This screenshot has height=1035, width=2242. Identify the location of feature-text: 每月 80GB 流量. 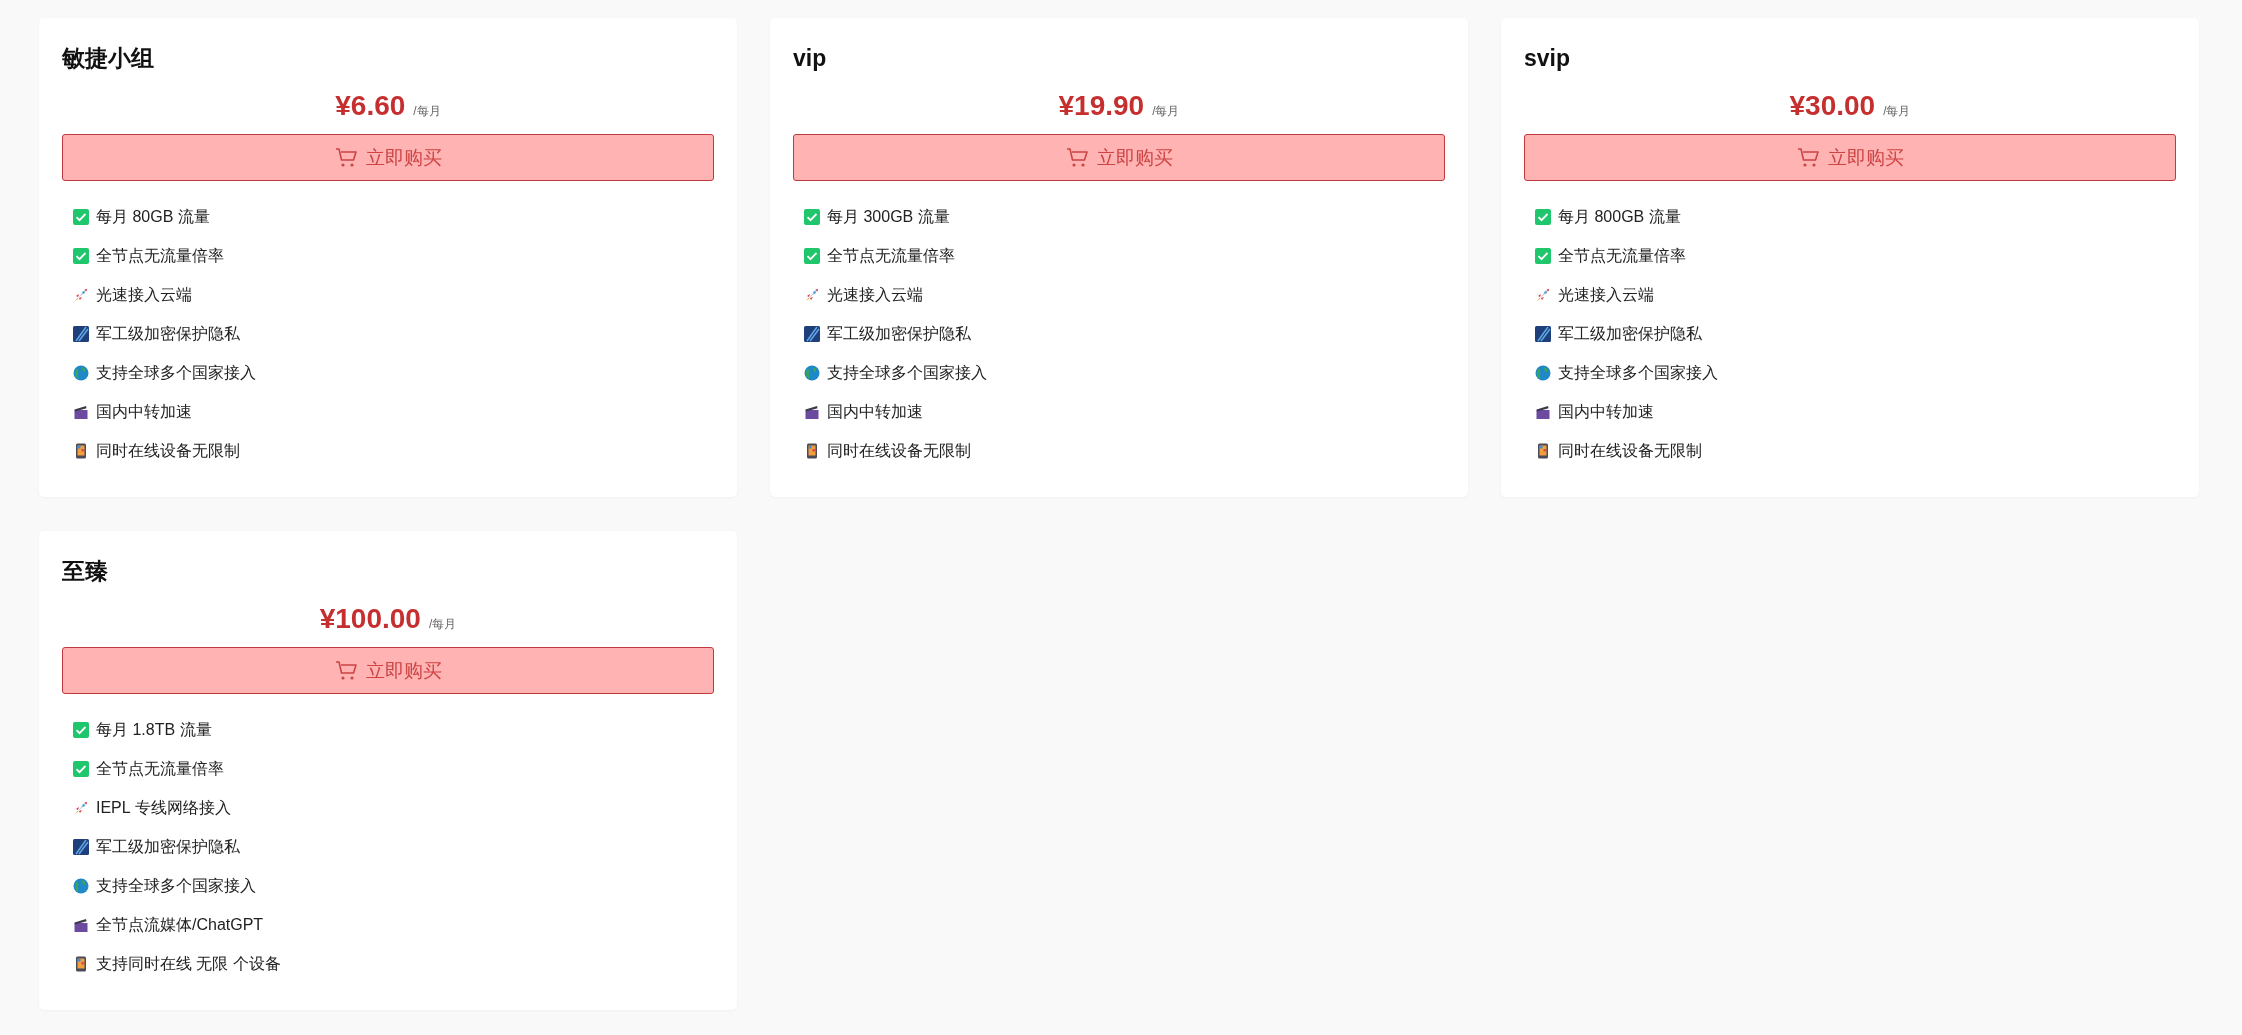
(153, 216).